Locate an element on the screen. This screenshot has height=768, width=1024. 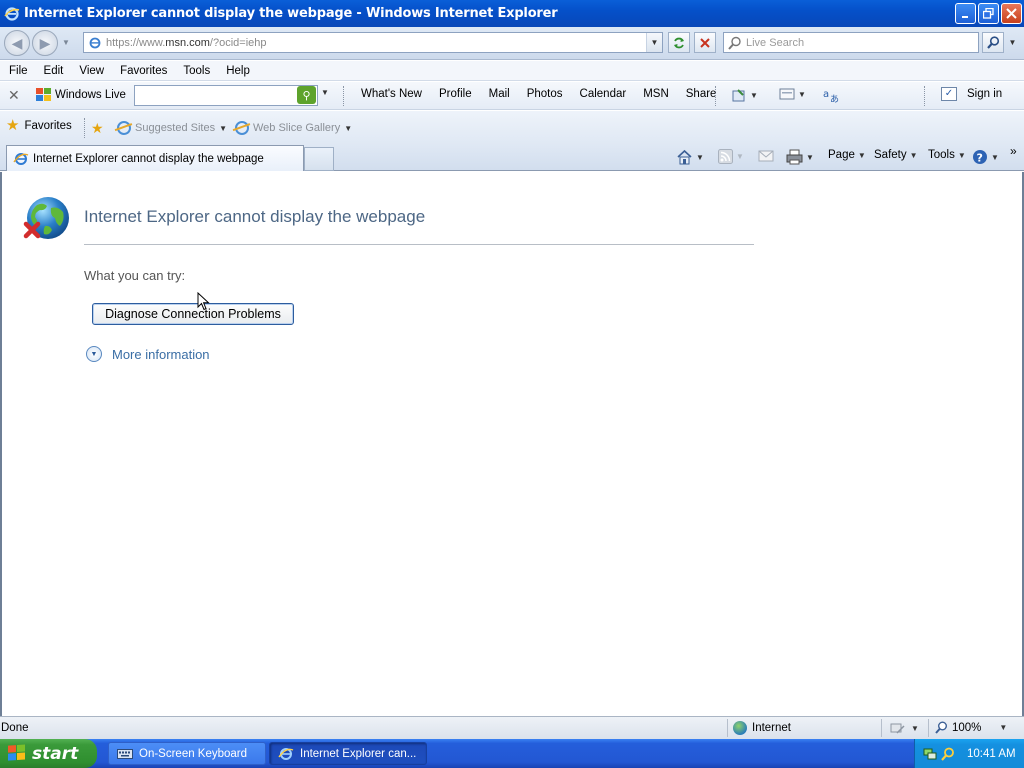
minimize-button is located at coordinates (965, 13).